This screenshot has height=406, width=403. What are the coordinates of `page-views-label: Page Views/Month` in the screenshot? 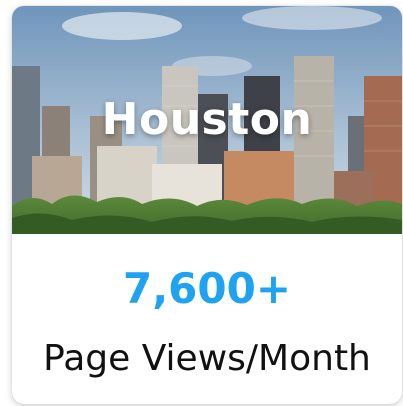 It's located at (207, 358).